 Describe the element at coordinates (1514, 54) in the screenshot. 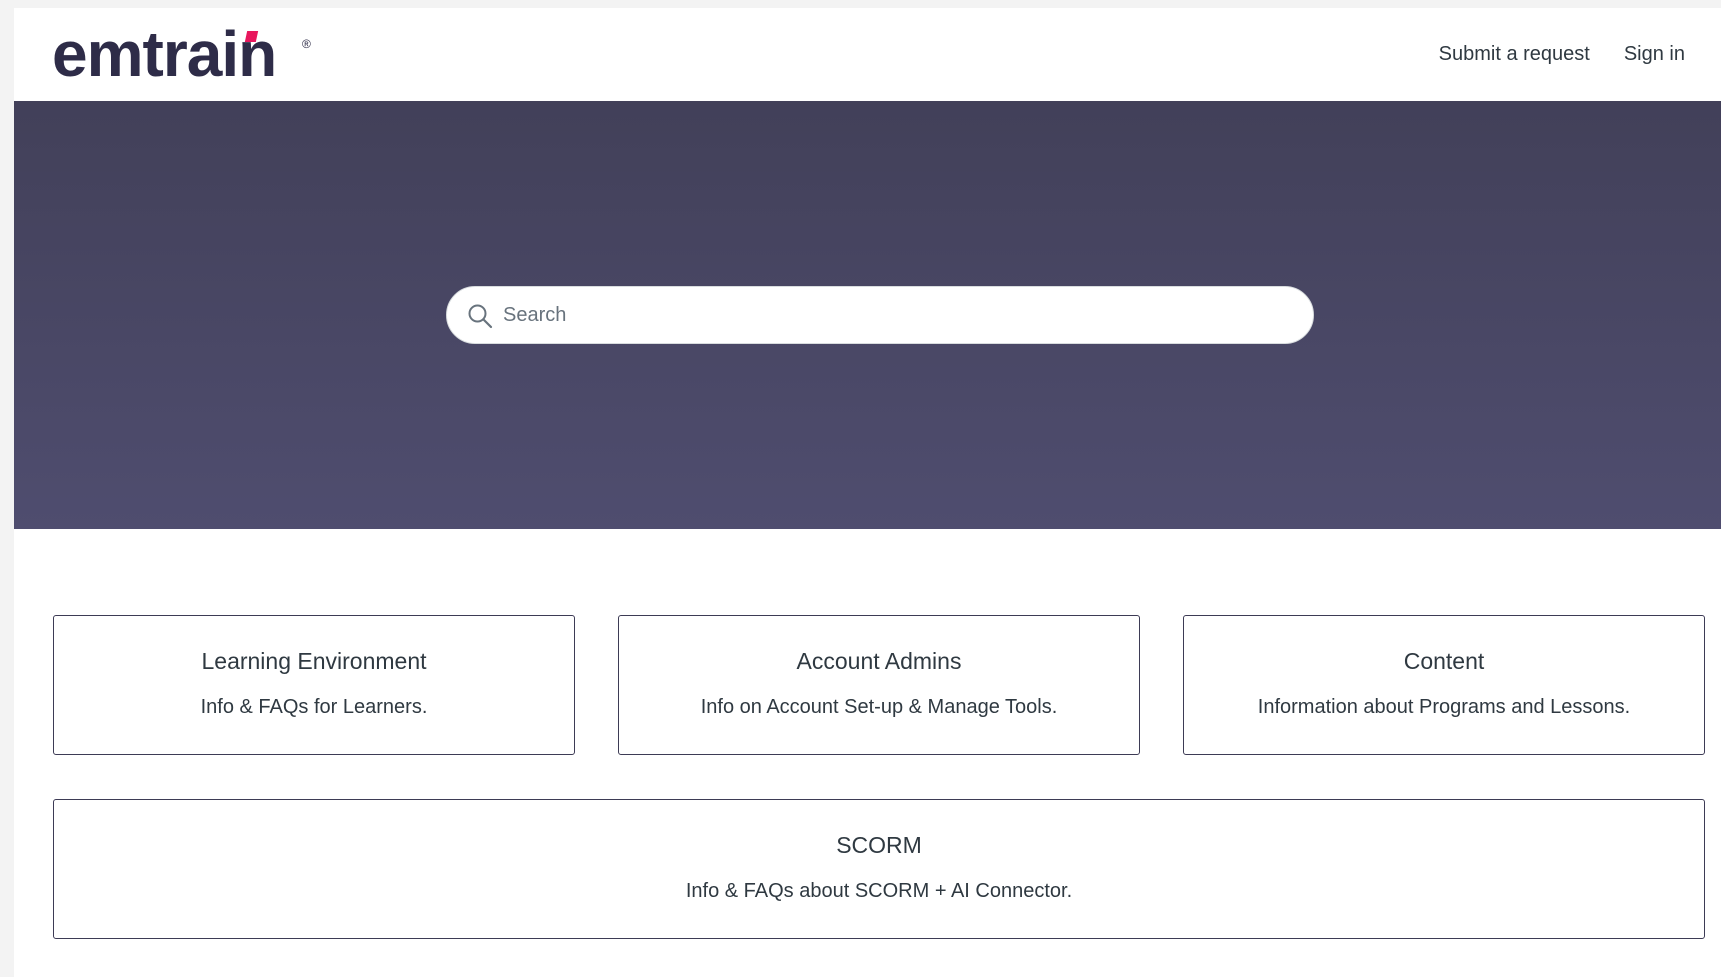

I see `submit-request-link: Submit a request` at that location.